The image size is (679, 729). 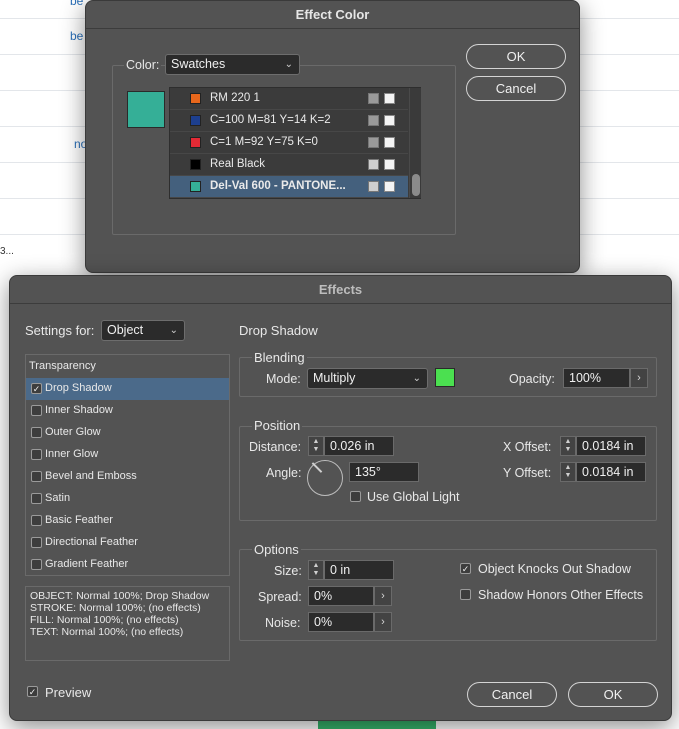 I want to click on angle-dial, so click(x=325, y=478).